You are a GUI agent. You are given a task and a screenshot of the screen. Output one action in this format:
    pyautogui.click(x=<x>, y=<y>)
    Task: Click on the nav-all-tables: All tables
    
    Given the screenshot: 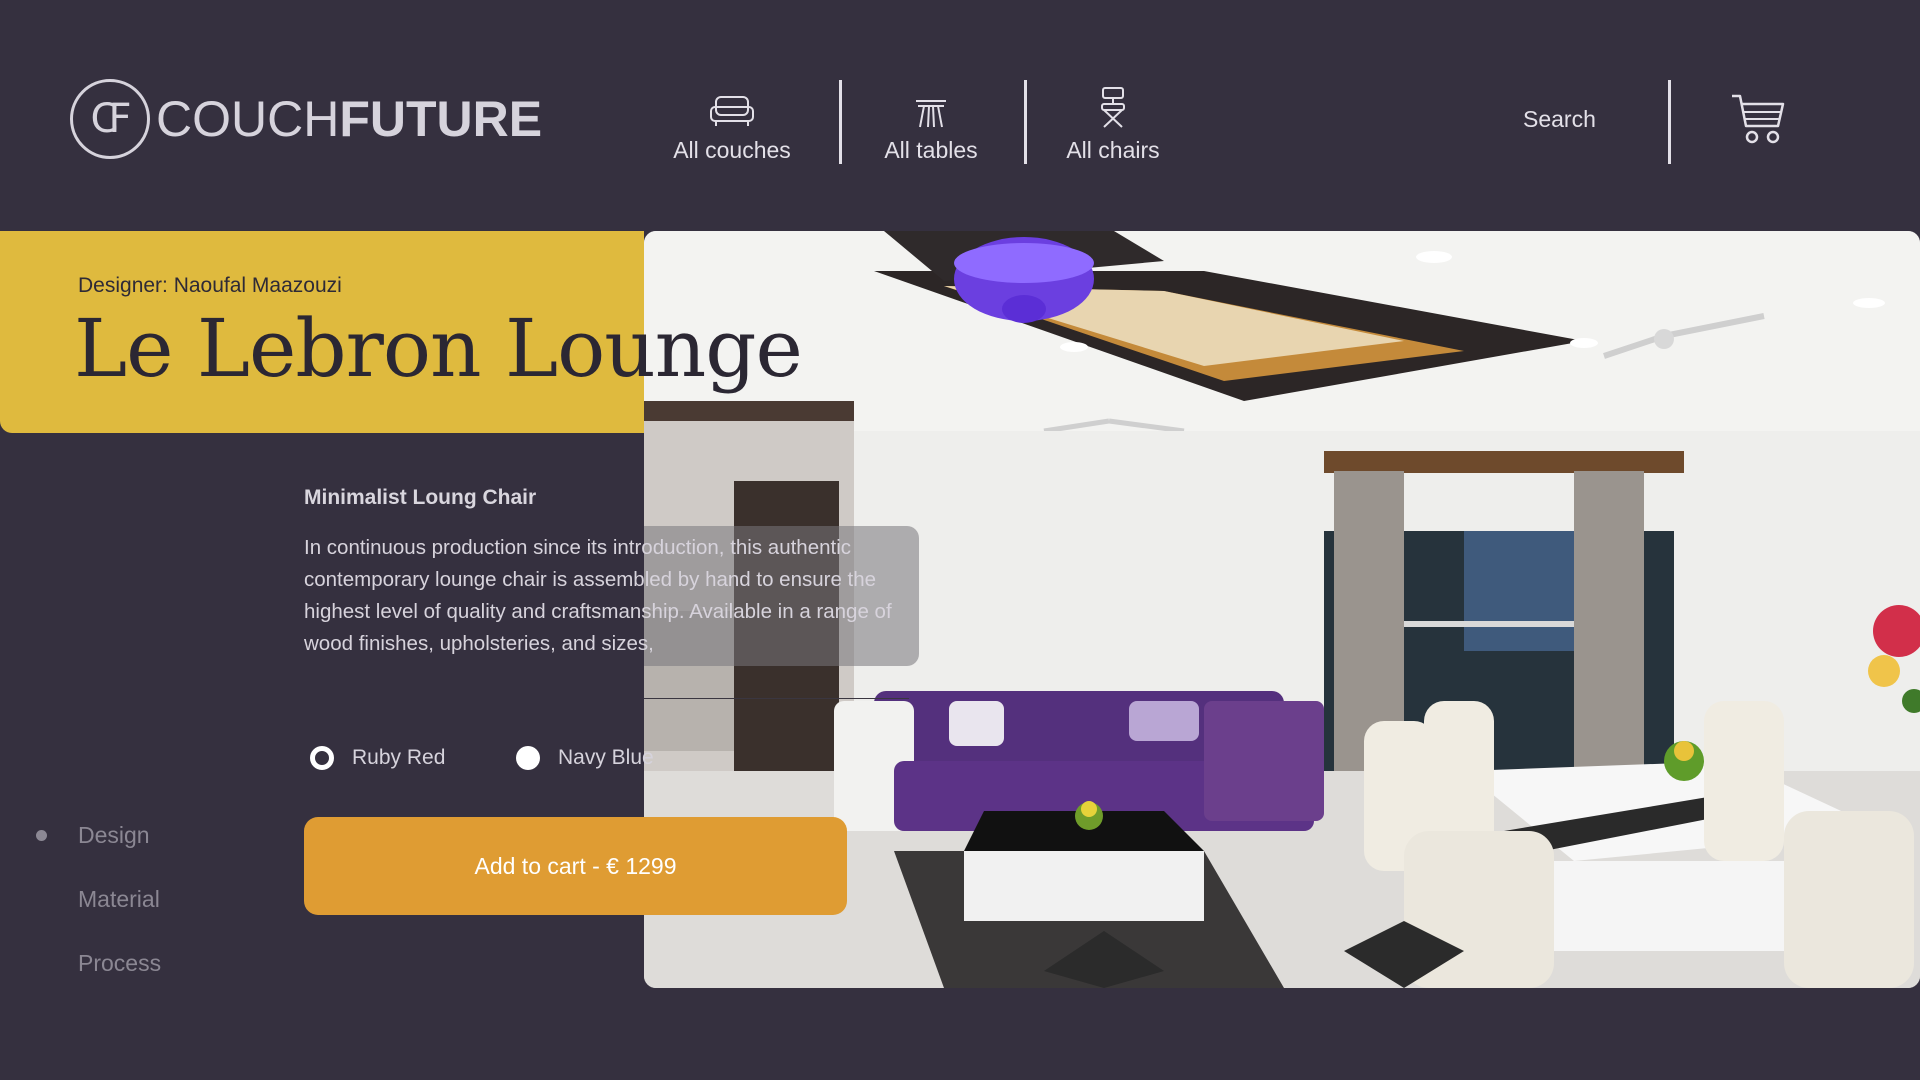 What is the action you would take?
    pyautogui.click(x=931, y=124)
    